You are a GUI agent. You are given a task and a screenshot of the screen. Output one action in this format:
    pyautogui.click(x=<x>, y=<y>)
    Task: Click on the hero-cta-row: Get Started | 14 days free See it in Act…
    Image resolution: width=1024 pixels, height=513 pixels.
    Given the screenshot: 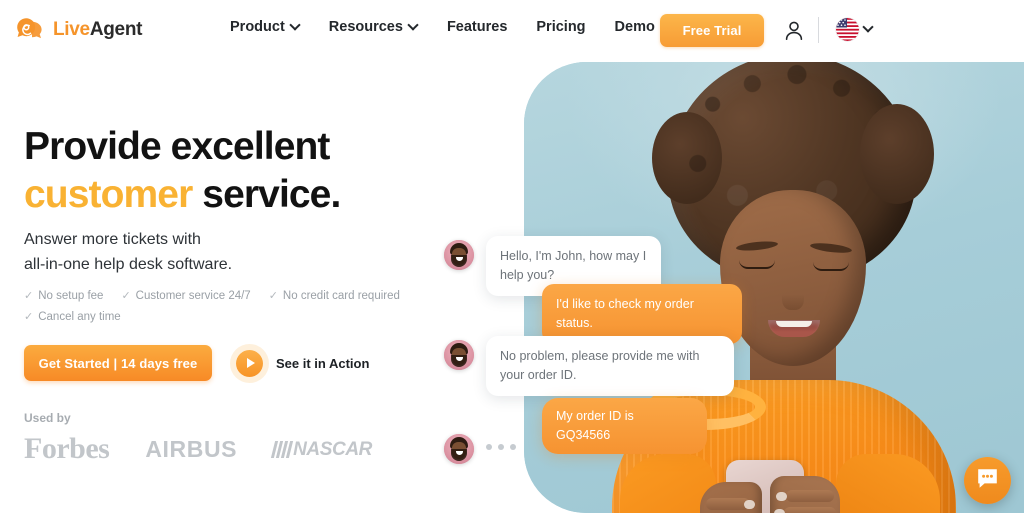 What is the action you would take?
    pyautogui.click(x=196, y=363)
    